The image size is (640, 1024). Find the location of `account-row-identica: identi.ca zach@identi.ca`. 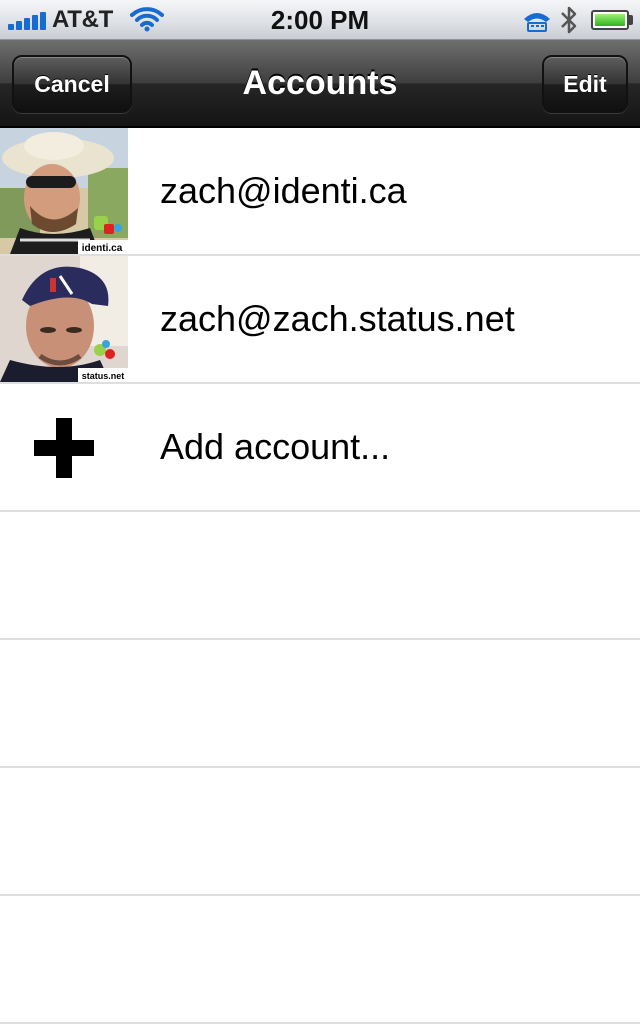

account-row-identica: identi.ca zach@identi.ca is located at coordinates (320, 192).